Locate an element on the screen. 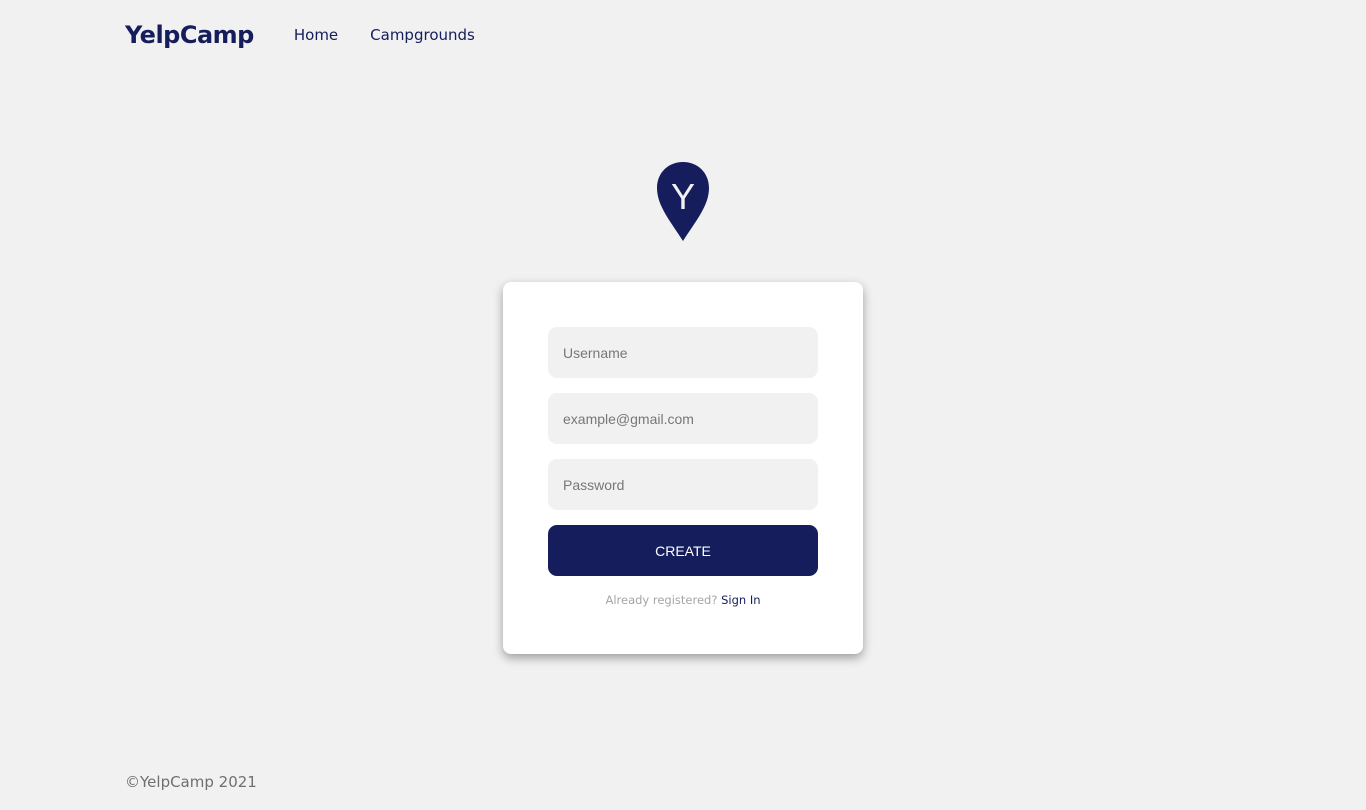 The image size is (1366, 810). signin-link: Sign In is located at coordinates (740, 600).